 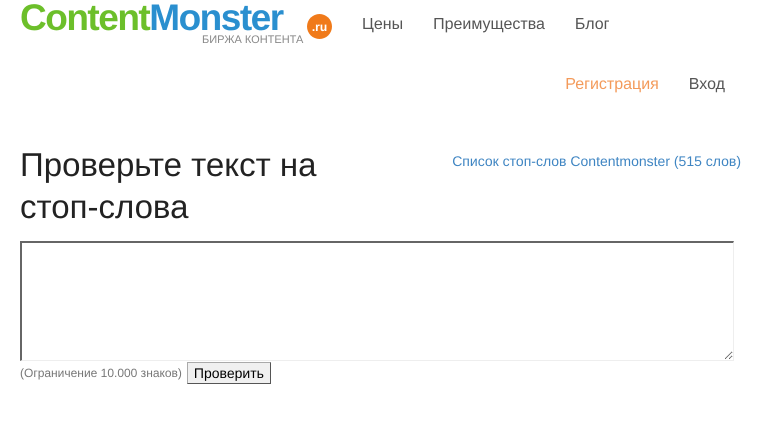 What do you see at coordinates (592, 25) in the screenshot?
I see `nav-link: Блог` at bounding box center [592, 25].